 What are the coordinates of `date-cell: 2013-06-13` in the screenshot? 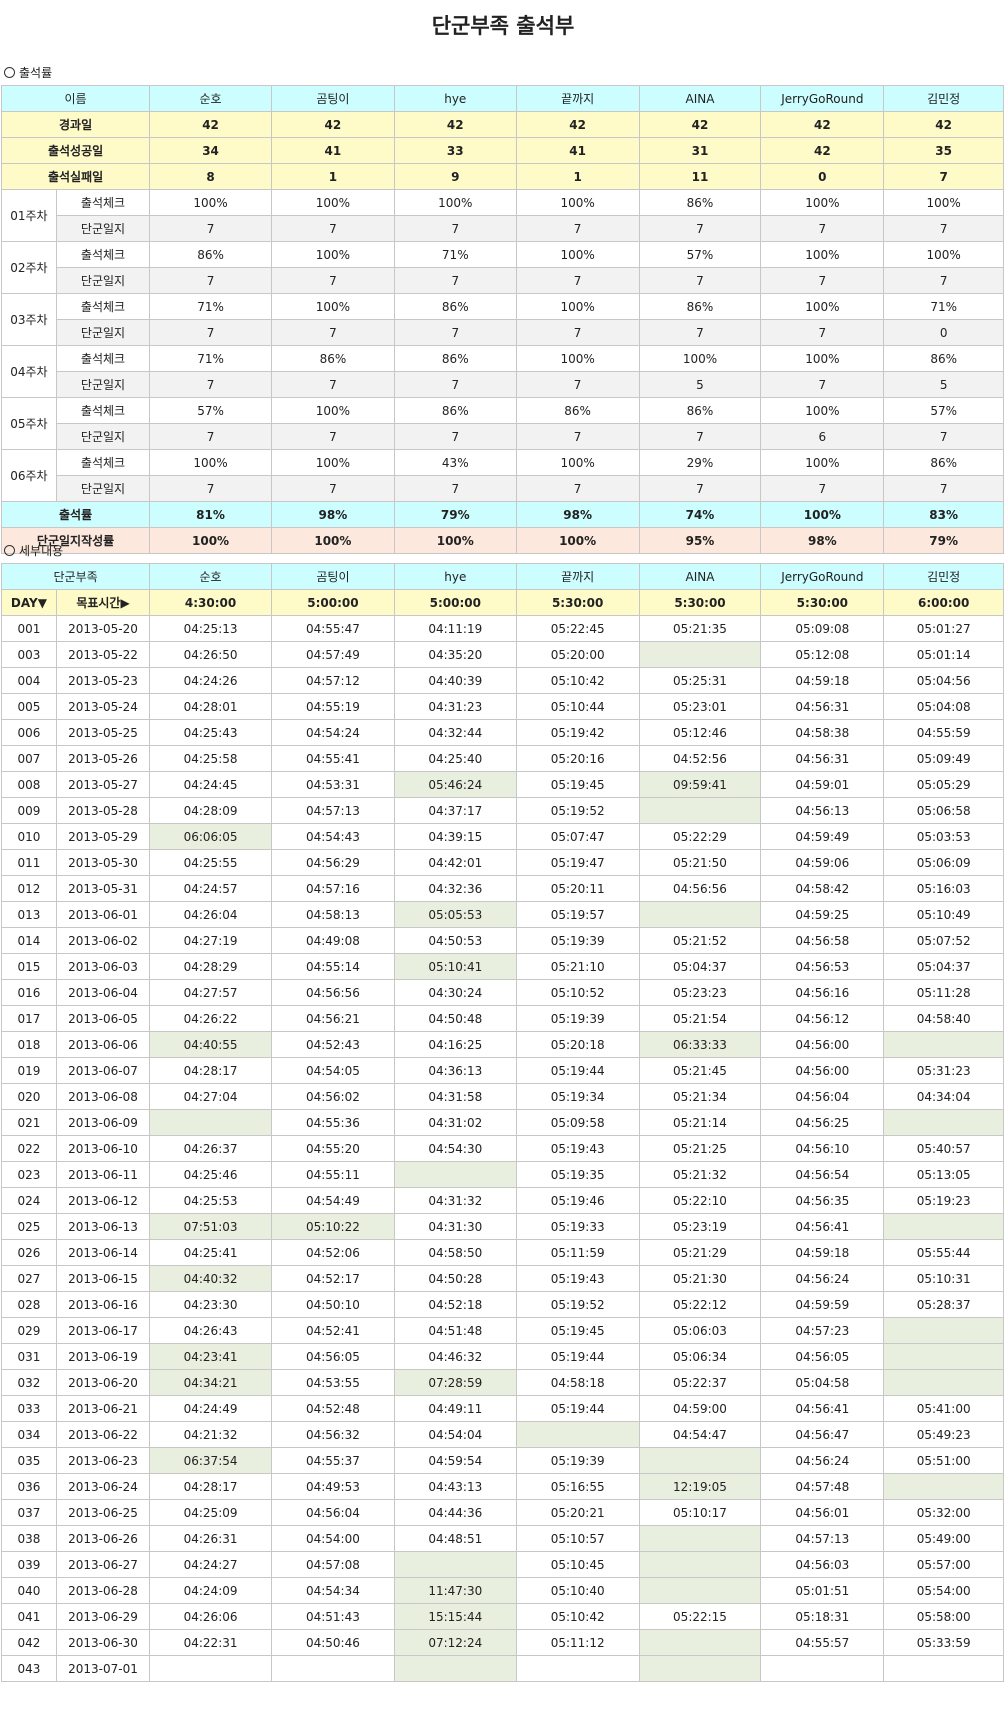 It's located at (103, 1226).